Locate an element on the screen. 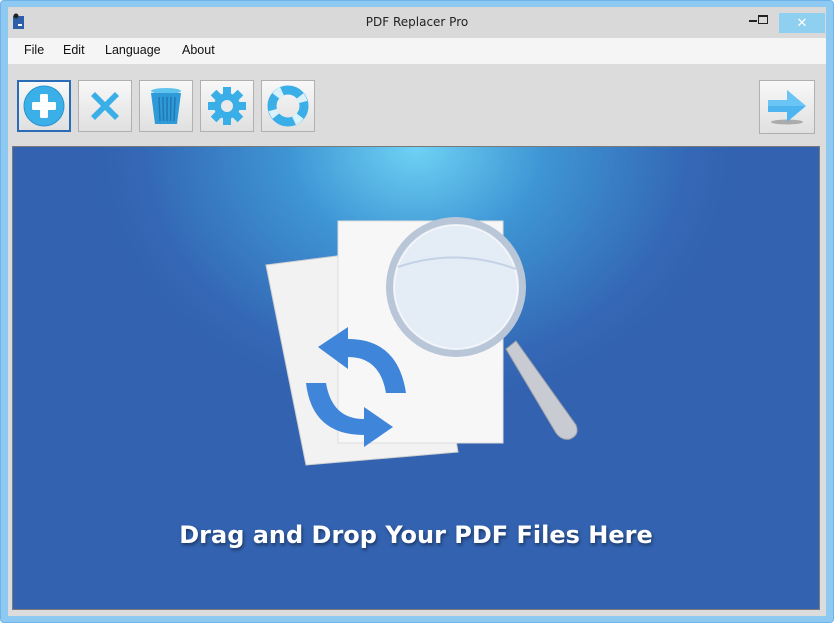 The image size is (834, 623). title-bar: PDF Replacer Pro ✕ is located at coordinates (417, 22).